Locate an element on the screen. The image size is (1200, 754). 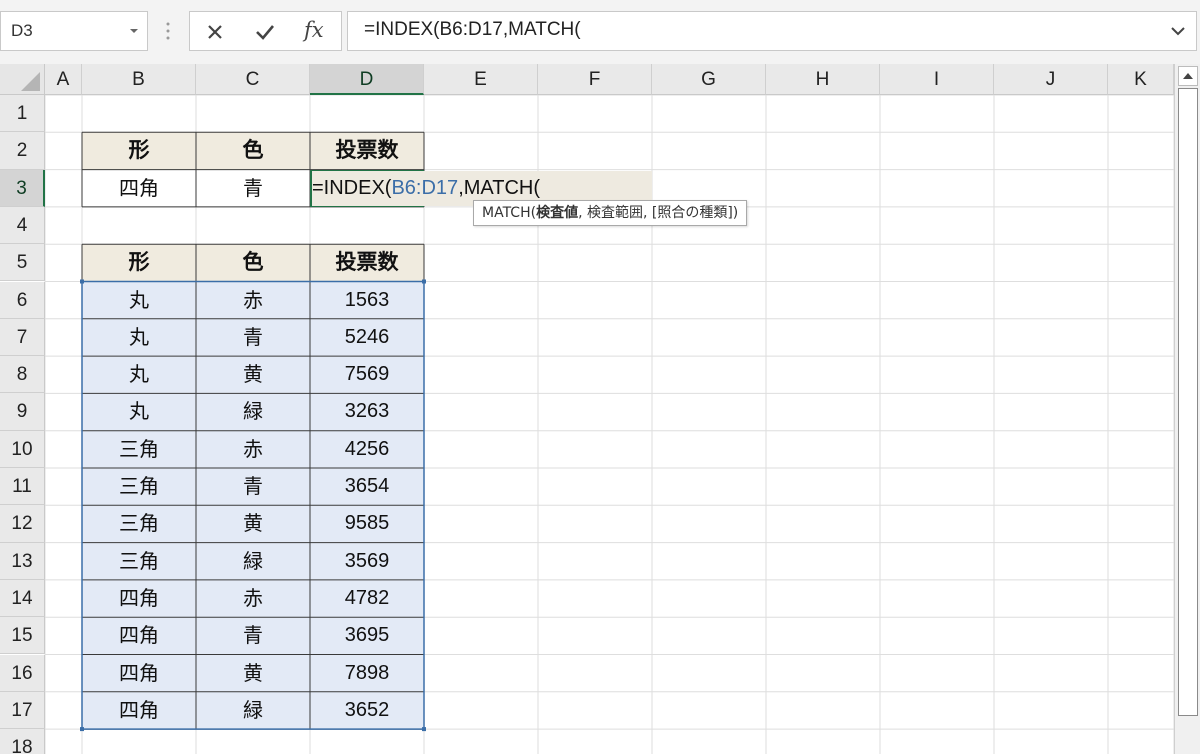
row-header-1: 1 is located at coordinates (22, 114).